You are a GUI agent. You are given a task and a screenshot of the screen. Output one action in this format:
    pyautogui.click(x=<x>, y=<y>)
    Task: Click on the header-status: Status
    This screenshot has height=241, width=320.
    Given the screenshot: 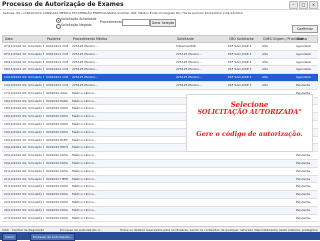 What is the action you would take?
    pyautogui.click(x=308, y=39)
    